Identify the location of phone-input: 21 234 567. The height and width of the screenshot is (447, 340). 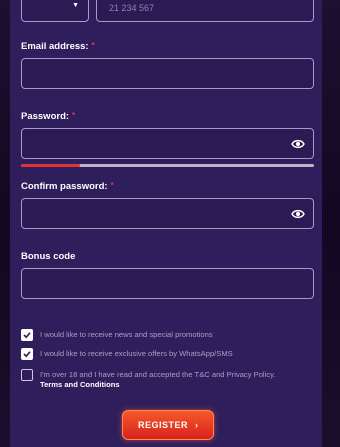
(205, 11).